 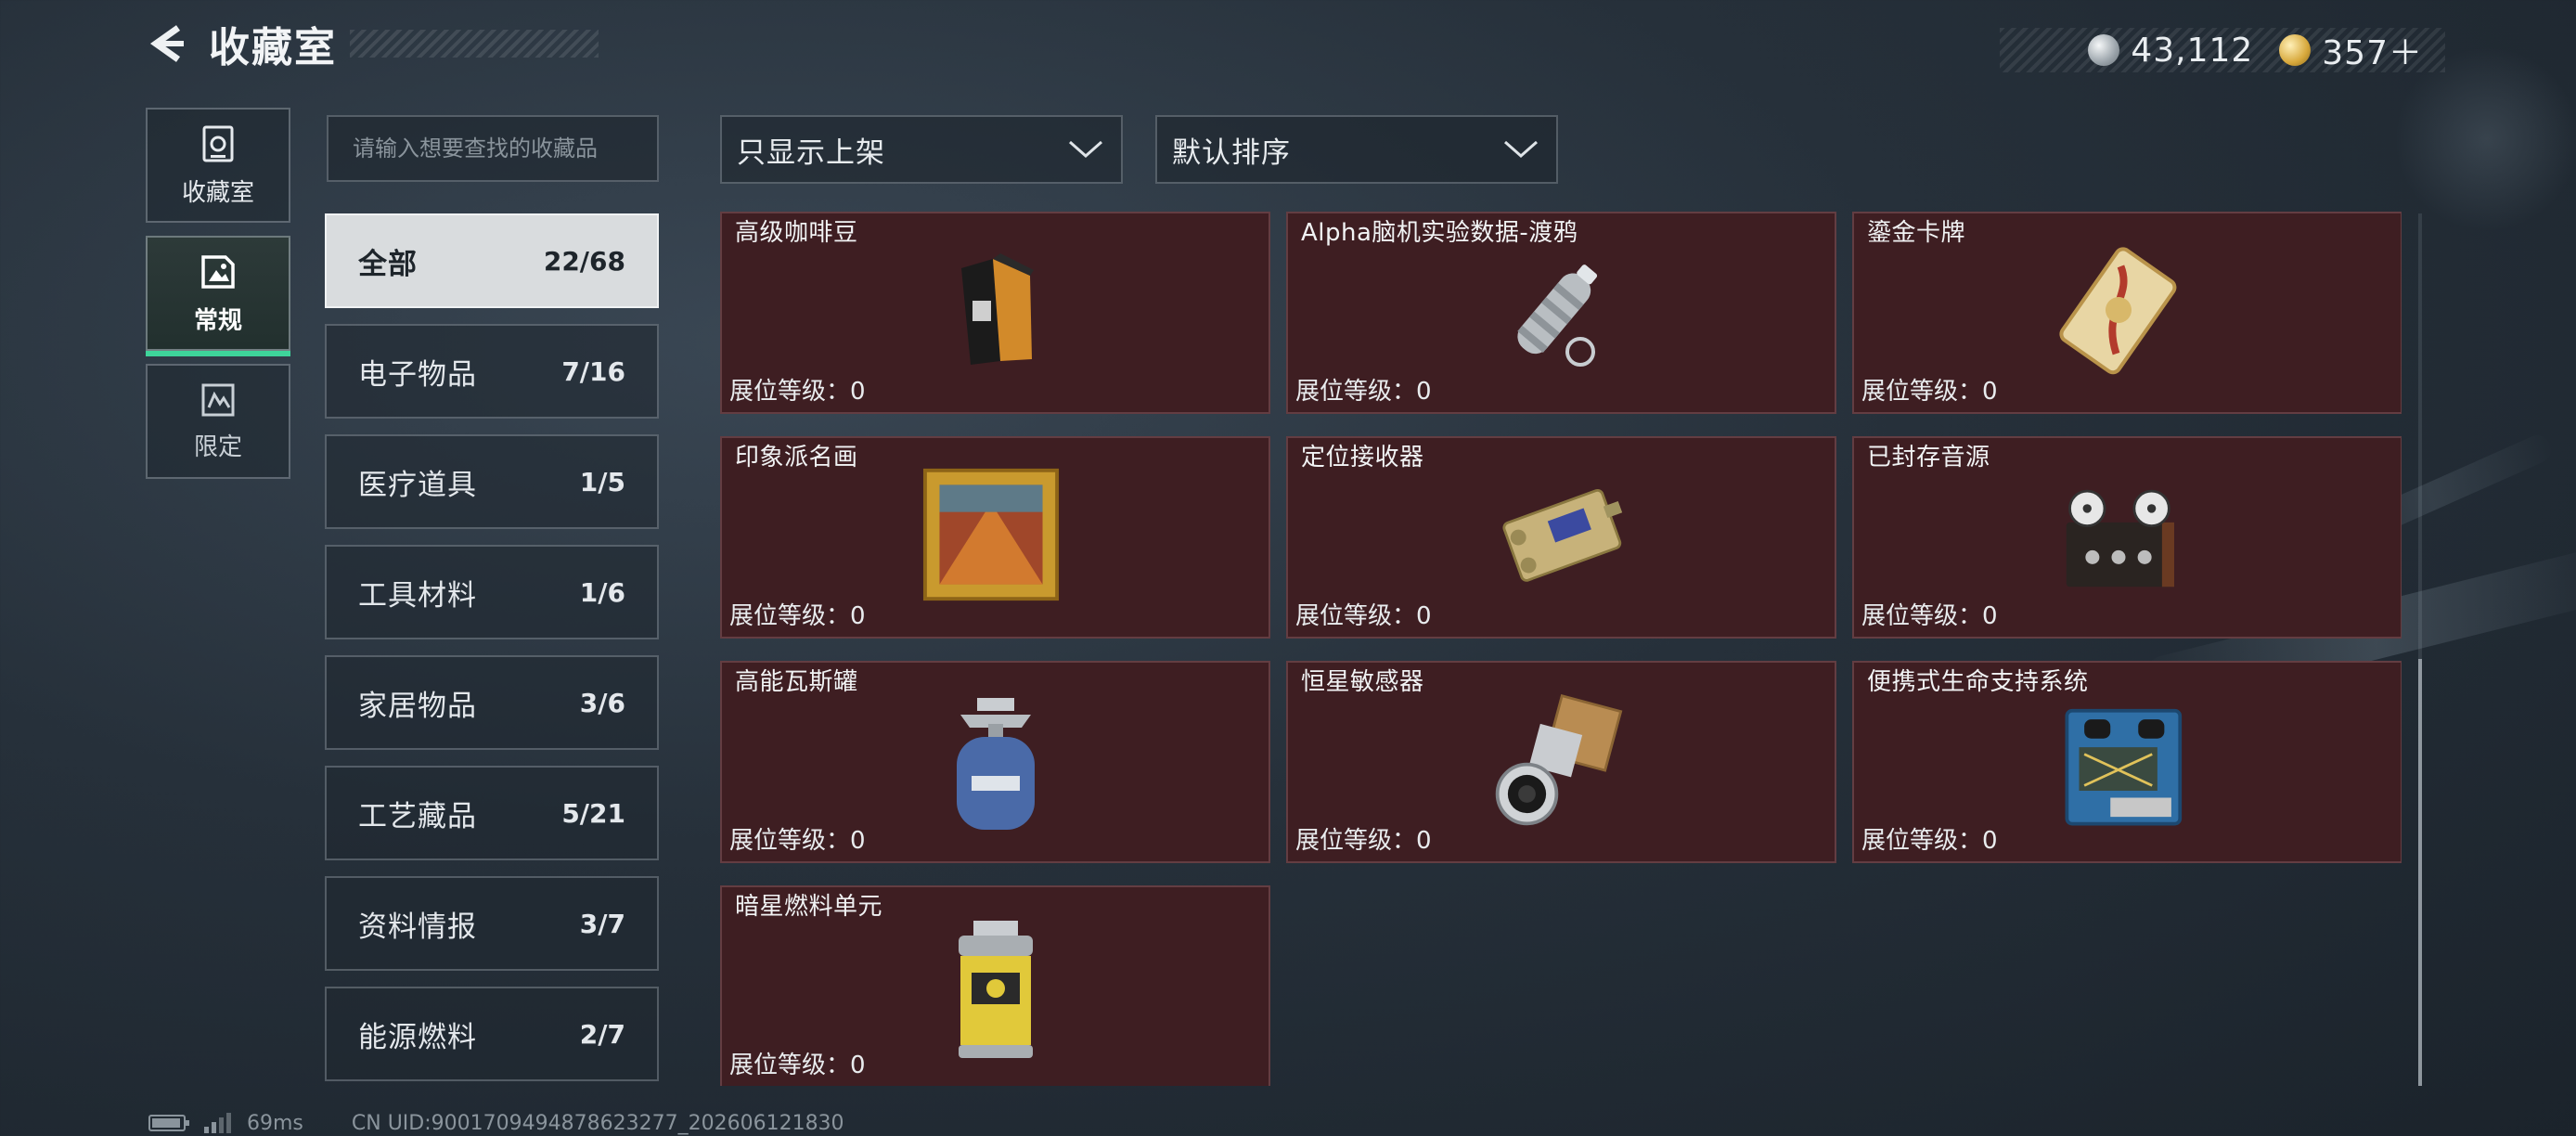 I want to click on category-count: 3/7, so click(x=602, y=923).